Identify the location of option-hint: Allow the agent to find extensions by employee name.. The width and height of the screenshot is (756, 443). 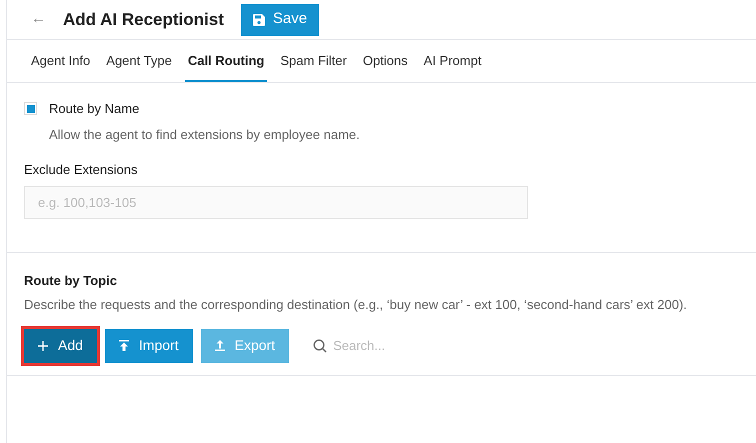
(204, 135).